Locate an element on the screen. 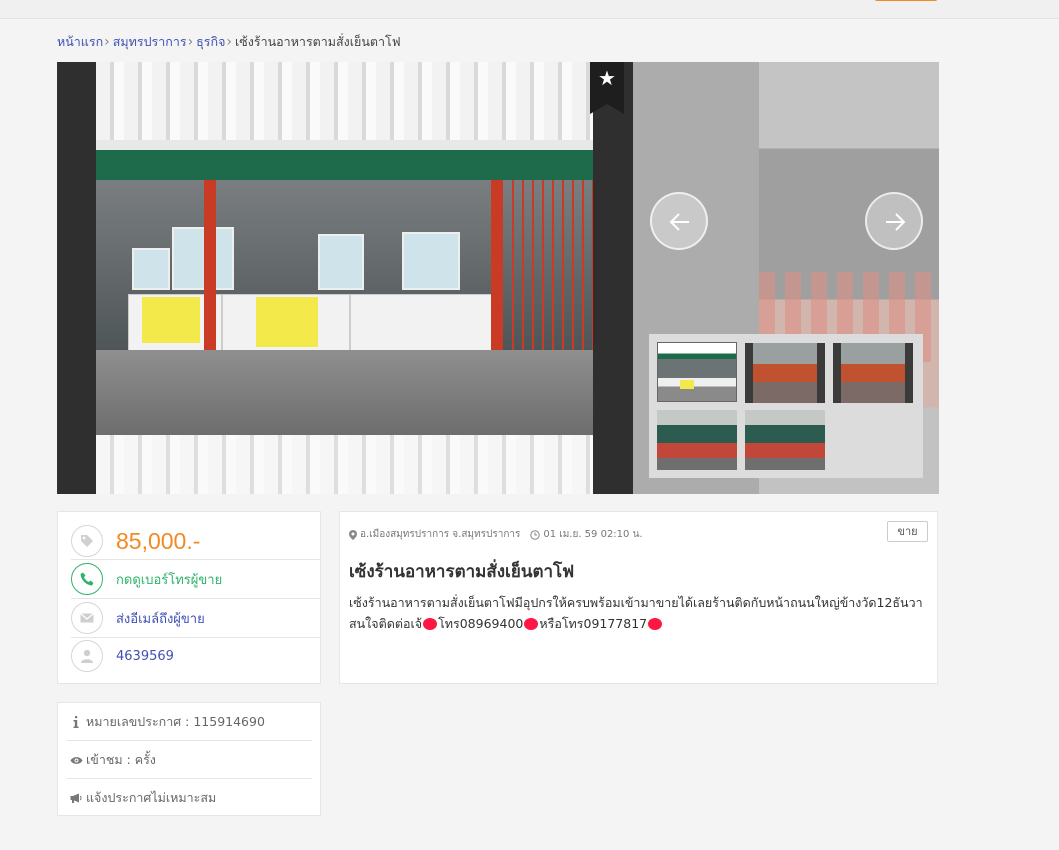  info-icon is located at coordinates (76, 722).